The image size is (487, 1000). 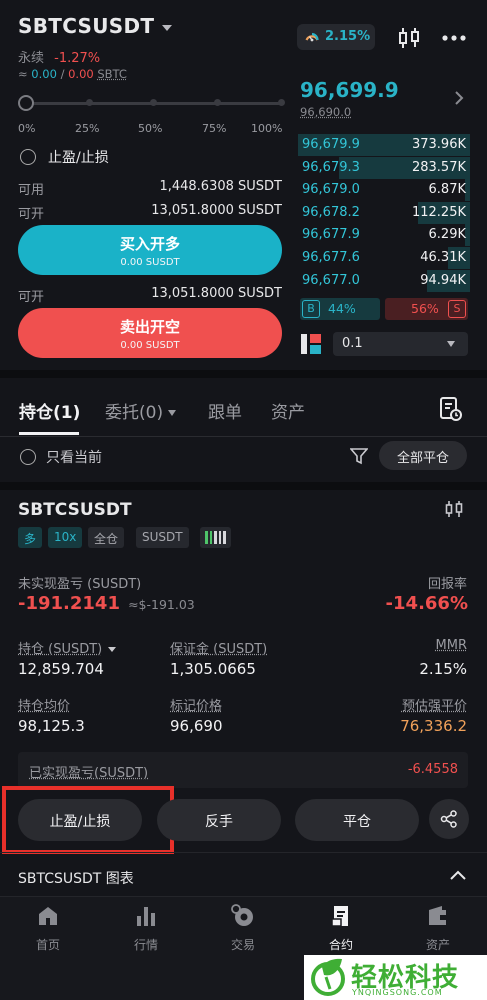 I want to click on mark-price: 96,690.0, so click(x=326, y=112).